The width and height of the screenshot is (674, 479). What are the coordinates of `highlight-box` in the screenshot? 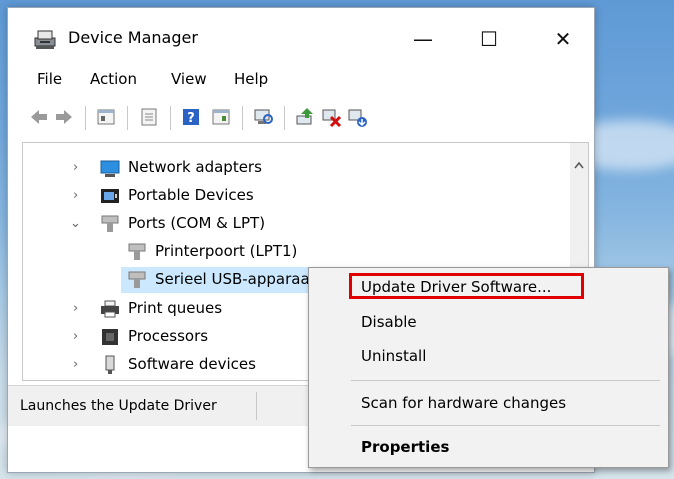 It's located at (466, 286).